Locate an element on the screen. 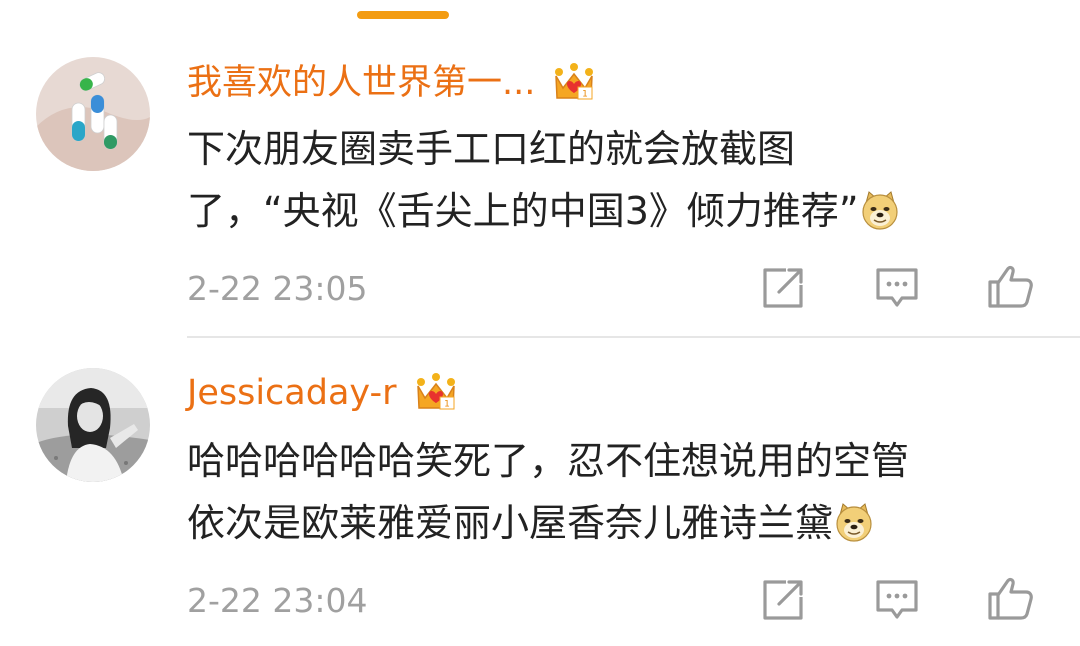 The image size is (1080, 646). comment-text-line-with-emoji: 了，“央视《舌尖上的中国3》倾力推荐” is located at coordinates (617, 211).